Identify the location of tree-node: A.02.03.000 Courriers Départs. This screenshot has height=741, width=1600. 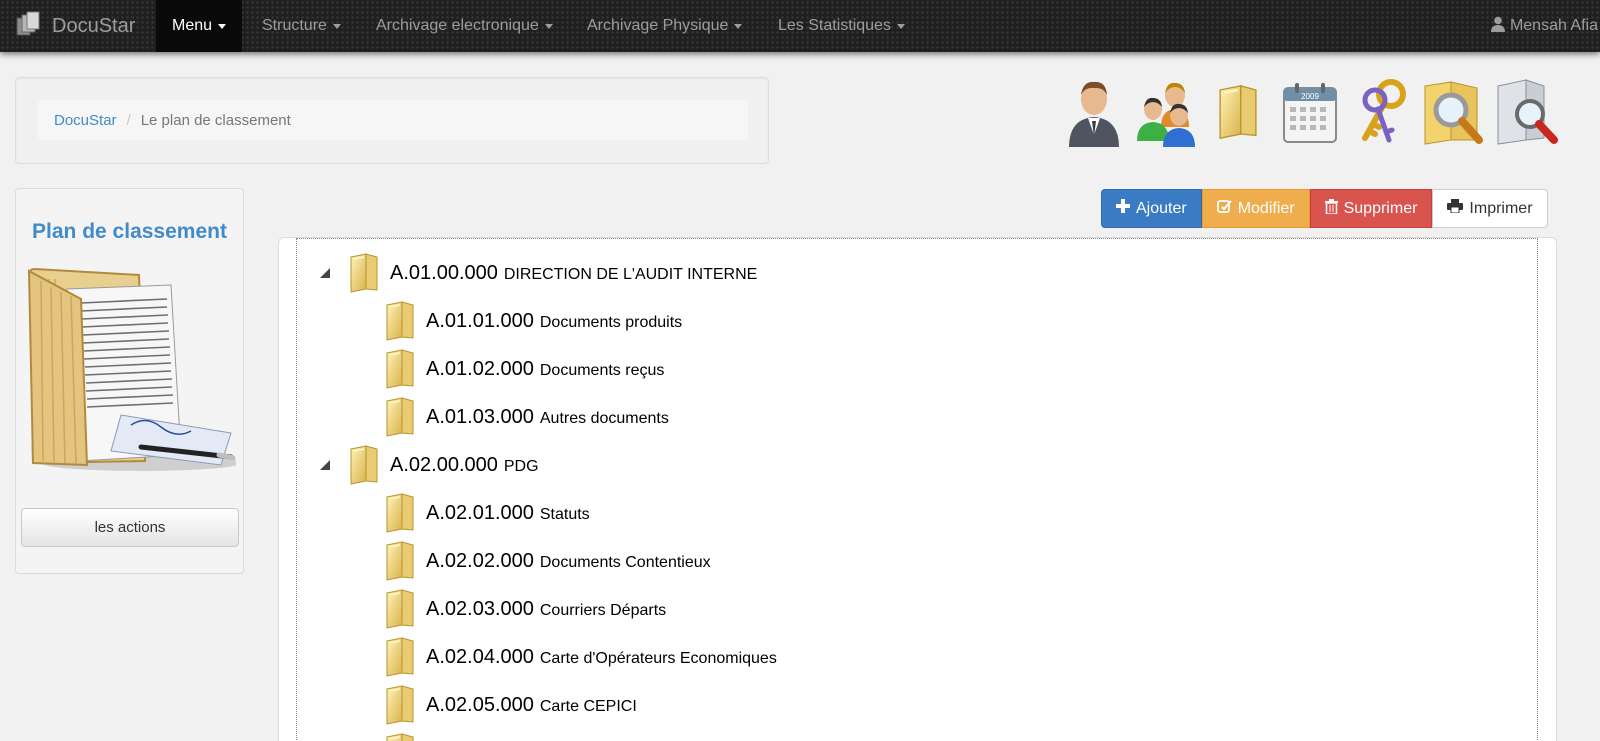
(507, 609).